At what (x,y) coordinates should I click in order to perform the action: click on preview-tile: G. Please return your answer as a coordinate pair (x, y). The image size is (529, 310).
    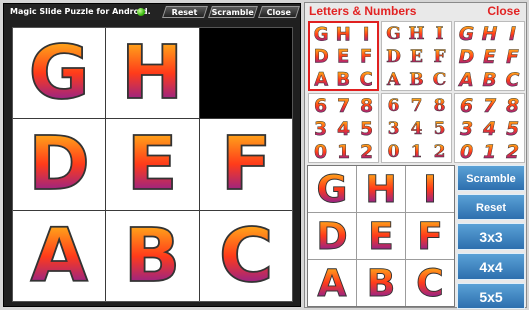
    Looking at the image, I should click on (332, 189).